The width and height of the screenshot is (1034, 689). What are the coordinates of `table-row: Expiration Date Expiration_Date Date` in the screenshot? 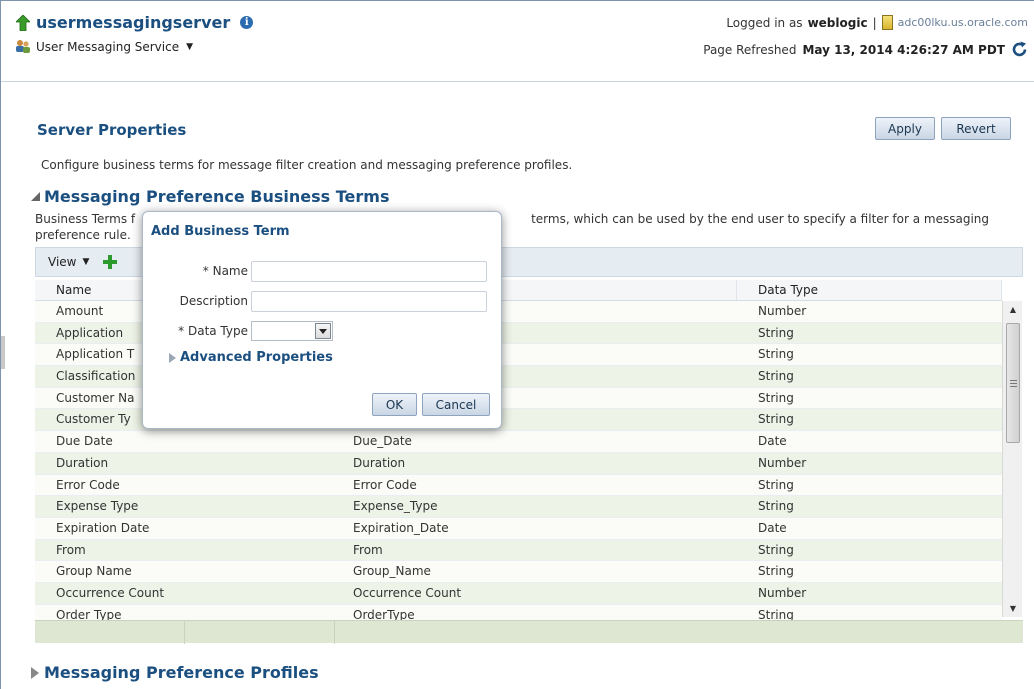 It's located at (518, 528).